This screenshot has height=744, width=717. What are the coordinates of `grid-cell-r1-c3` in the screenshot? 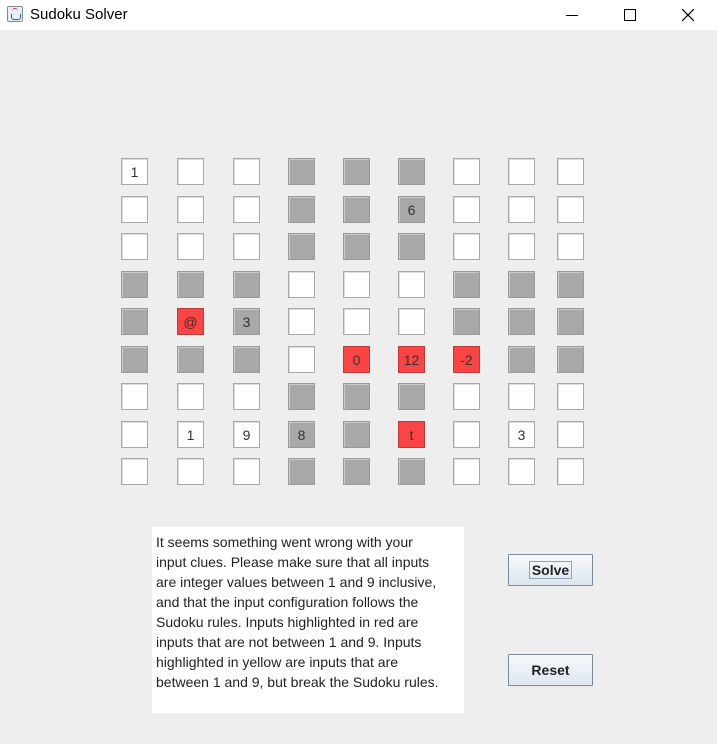 It's located at (246, 171).